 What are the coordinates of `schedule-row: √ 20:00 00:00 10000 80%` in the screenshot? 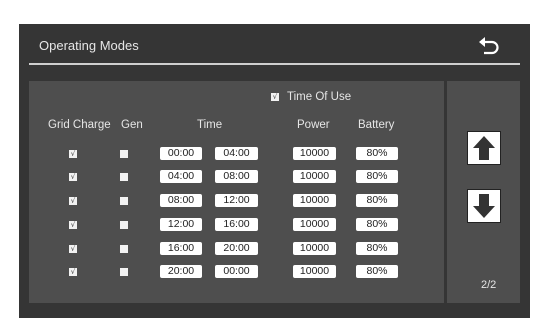 It's located at (236, 272).